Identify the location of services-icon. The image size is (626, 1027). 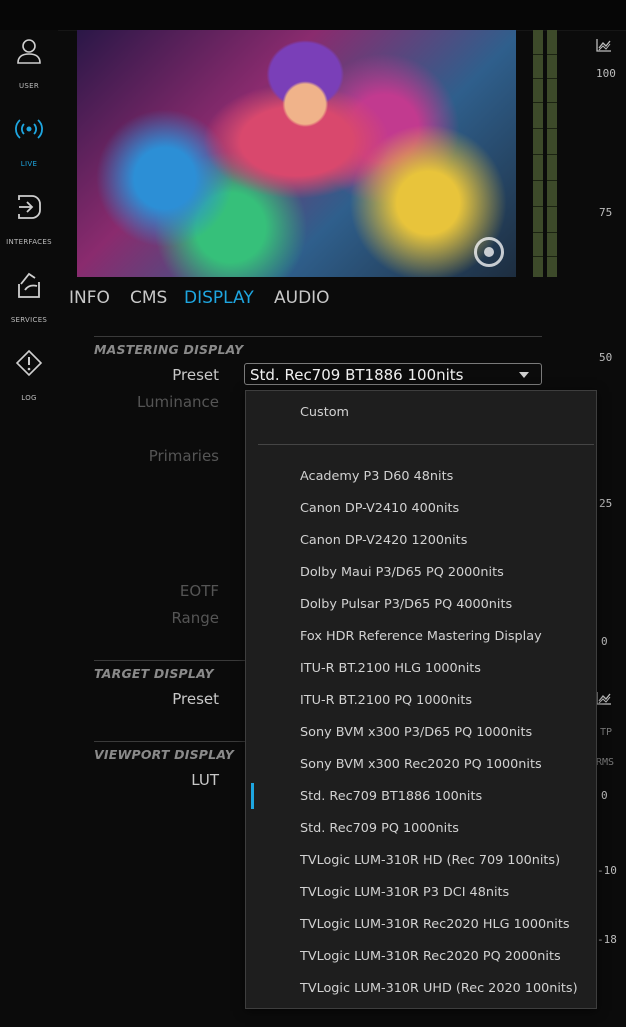
(29, 285).